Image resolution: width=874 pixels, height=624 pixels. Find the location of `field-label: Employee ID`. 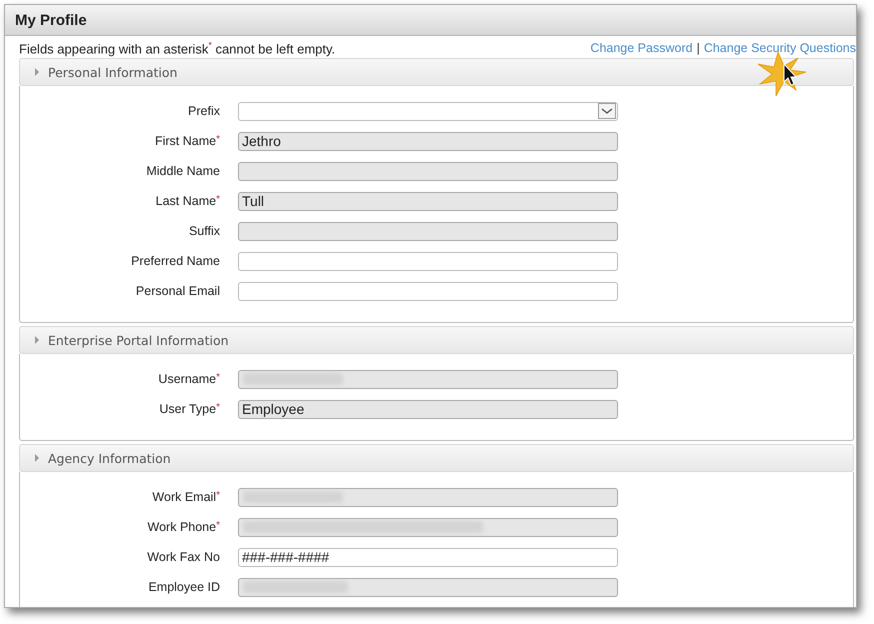

field-label: Employee ID is located at coordinates (184, 587).